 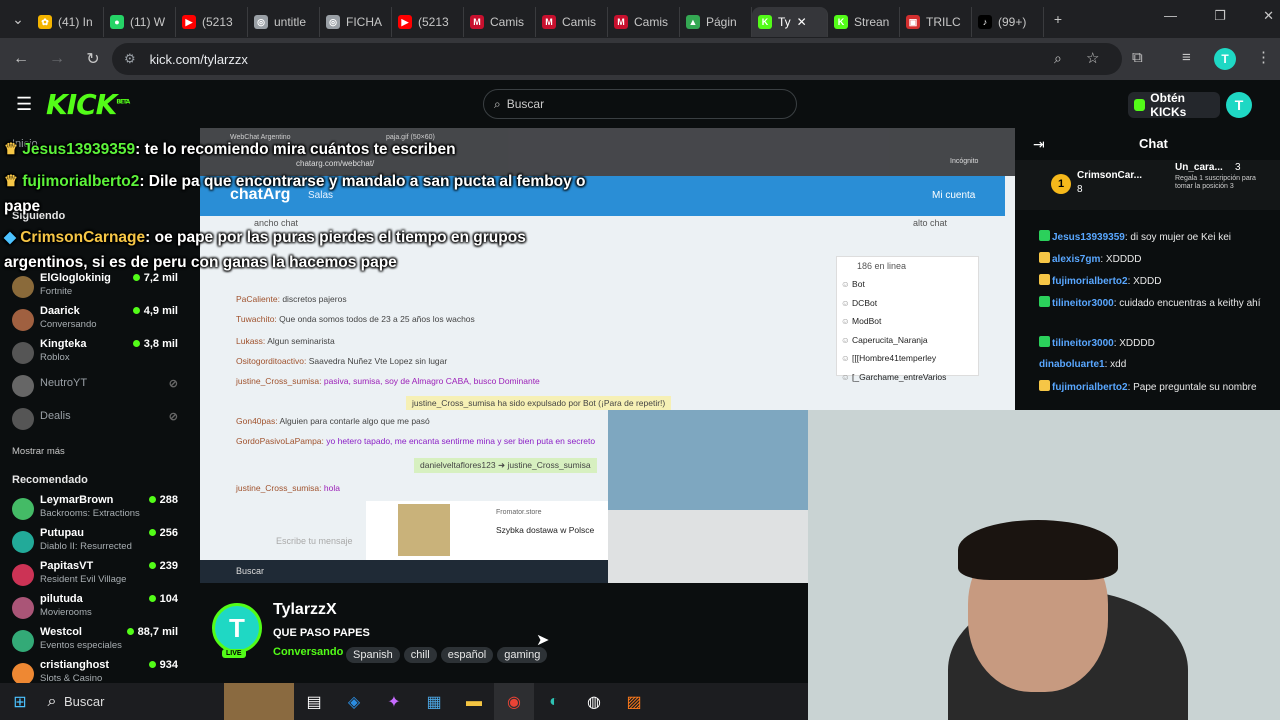 I want to click on get-kicks-button: Obtén KICKs, so click(x=1174, y=105).